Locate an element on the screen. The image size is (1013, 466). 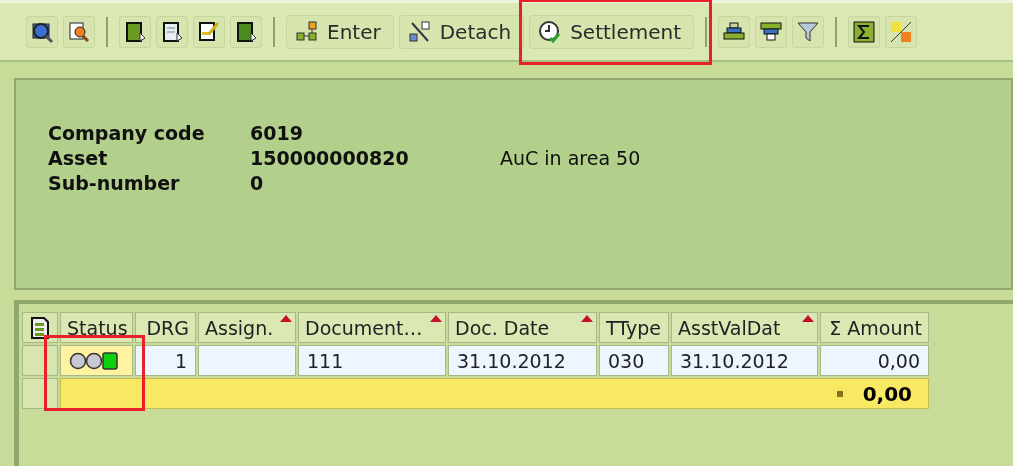
table-cell: 0,00 is located at coordinates (874, 360).